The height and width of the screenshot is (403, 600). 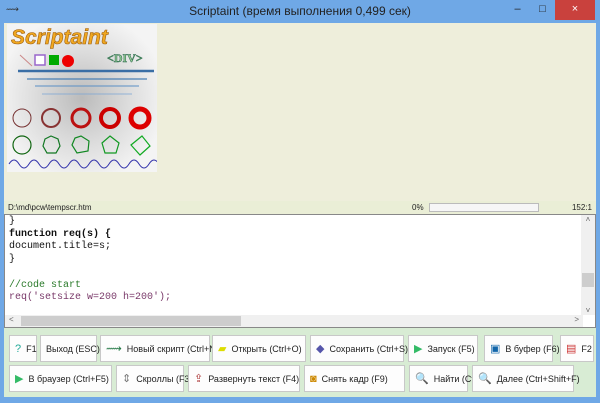 What do you see at coordinates (60, 234) in the screenshot?
I see `code-line: function req(s) {` at bounding box center [60, 234].